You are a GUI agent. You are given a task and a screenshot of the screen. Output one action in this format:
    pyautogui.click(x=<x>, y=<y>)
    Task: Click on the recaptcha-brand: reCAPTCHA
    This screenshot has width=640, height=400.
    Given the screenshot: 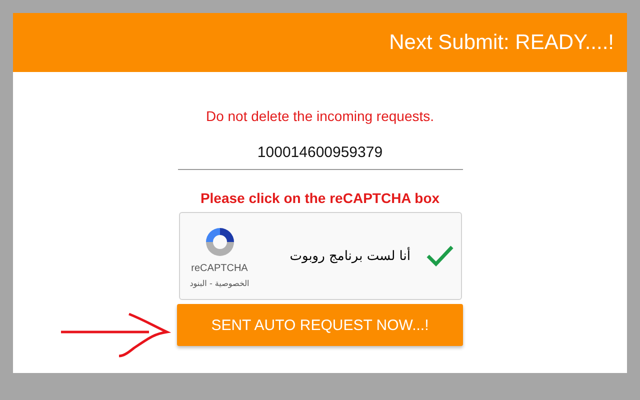 What is the action you would take?
    pyautogui.click(x=219, y=268)
    